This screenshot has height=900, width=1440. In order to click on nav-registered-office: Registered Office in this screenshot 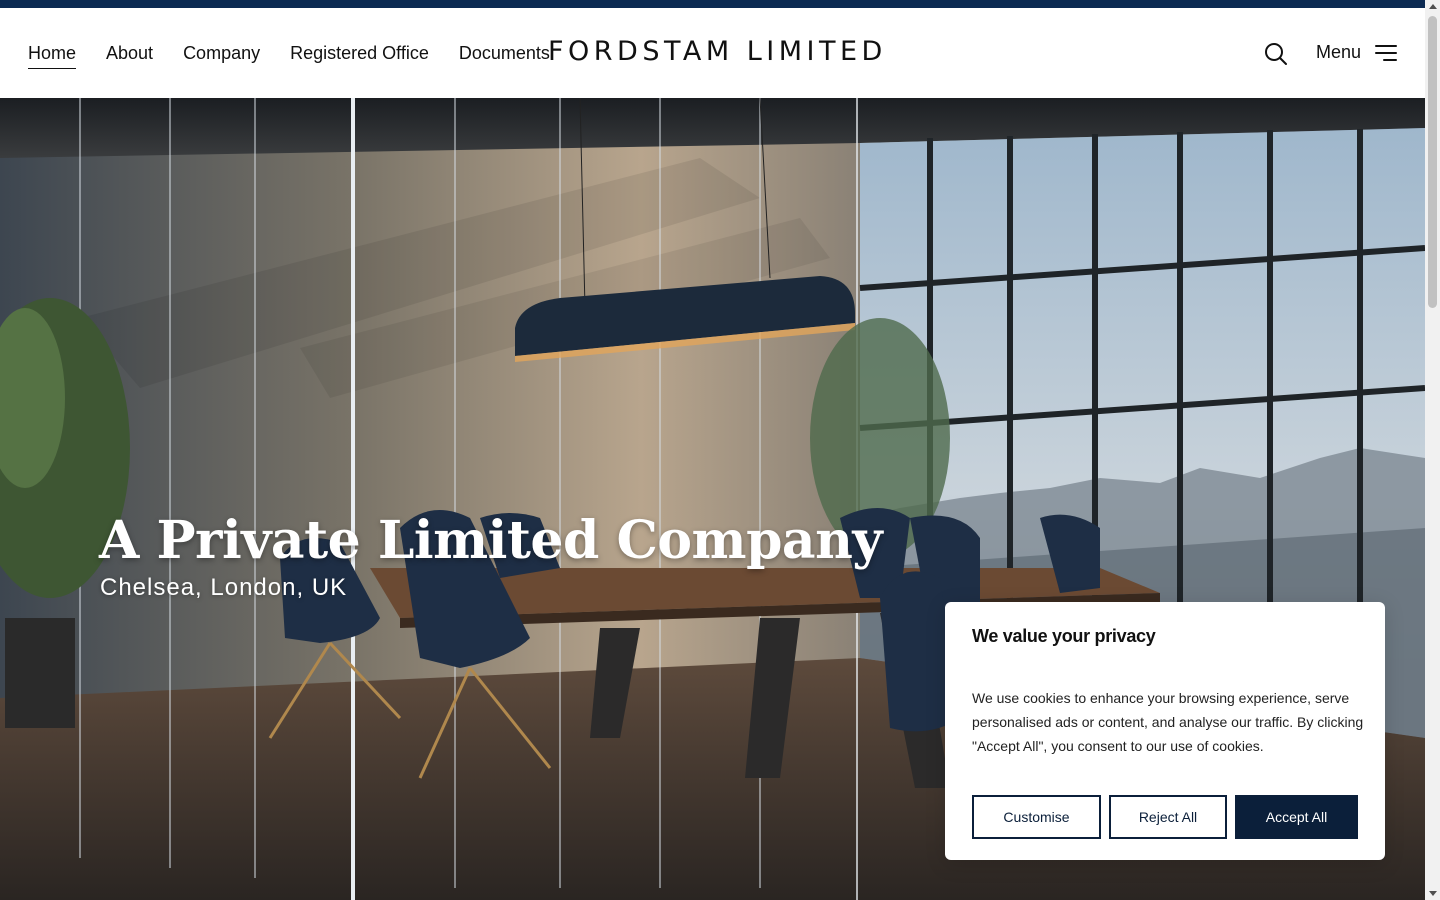, I will do `click(359, 55)`.